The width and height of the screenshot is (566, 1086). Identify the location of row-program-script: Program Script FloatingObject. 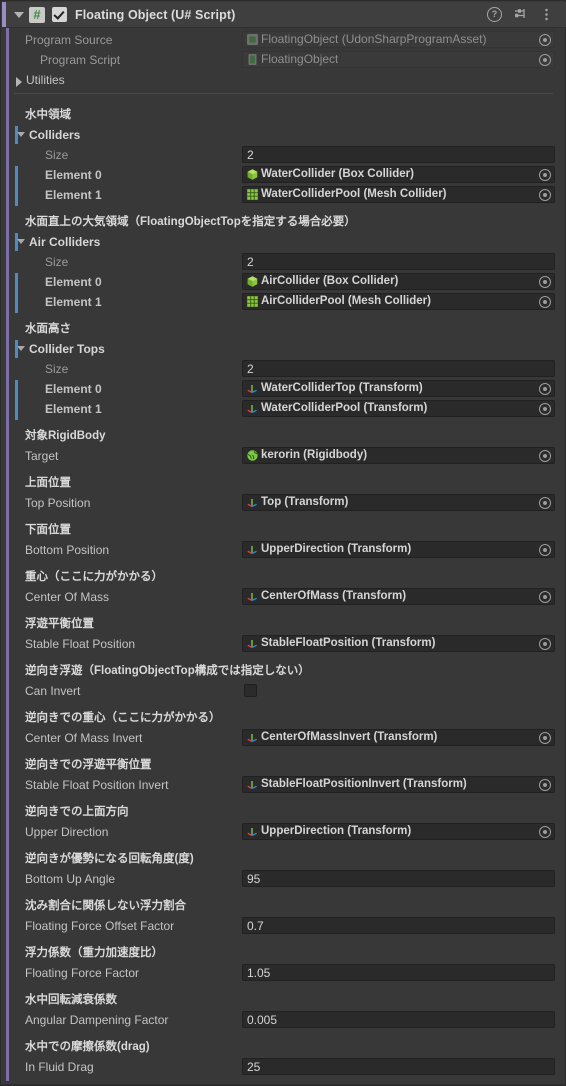
(283, 60).